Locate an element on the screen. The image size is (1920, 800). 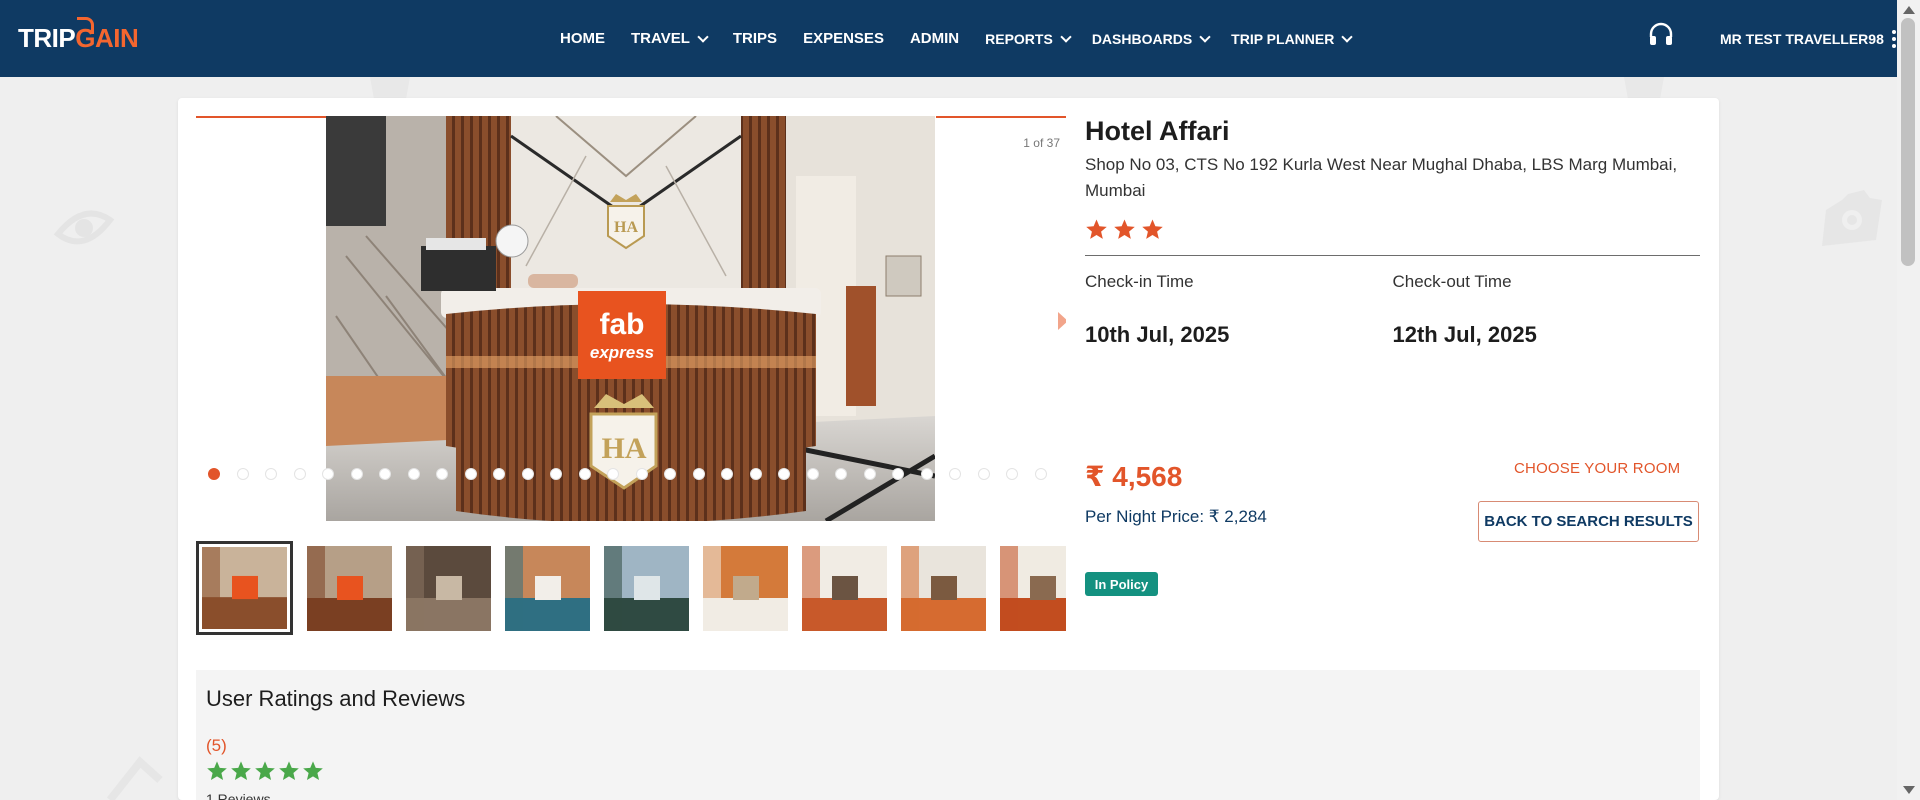
choose-your-room-link: CHOOSE YOUR ROOM is located at coordinates (1597, 468).